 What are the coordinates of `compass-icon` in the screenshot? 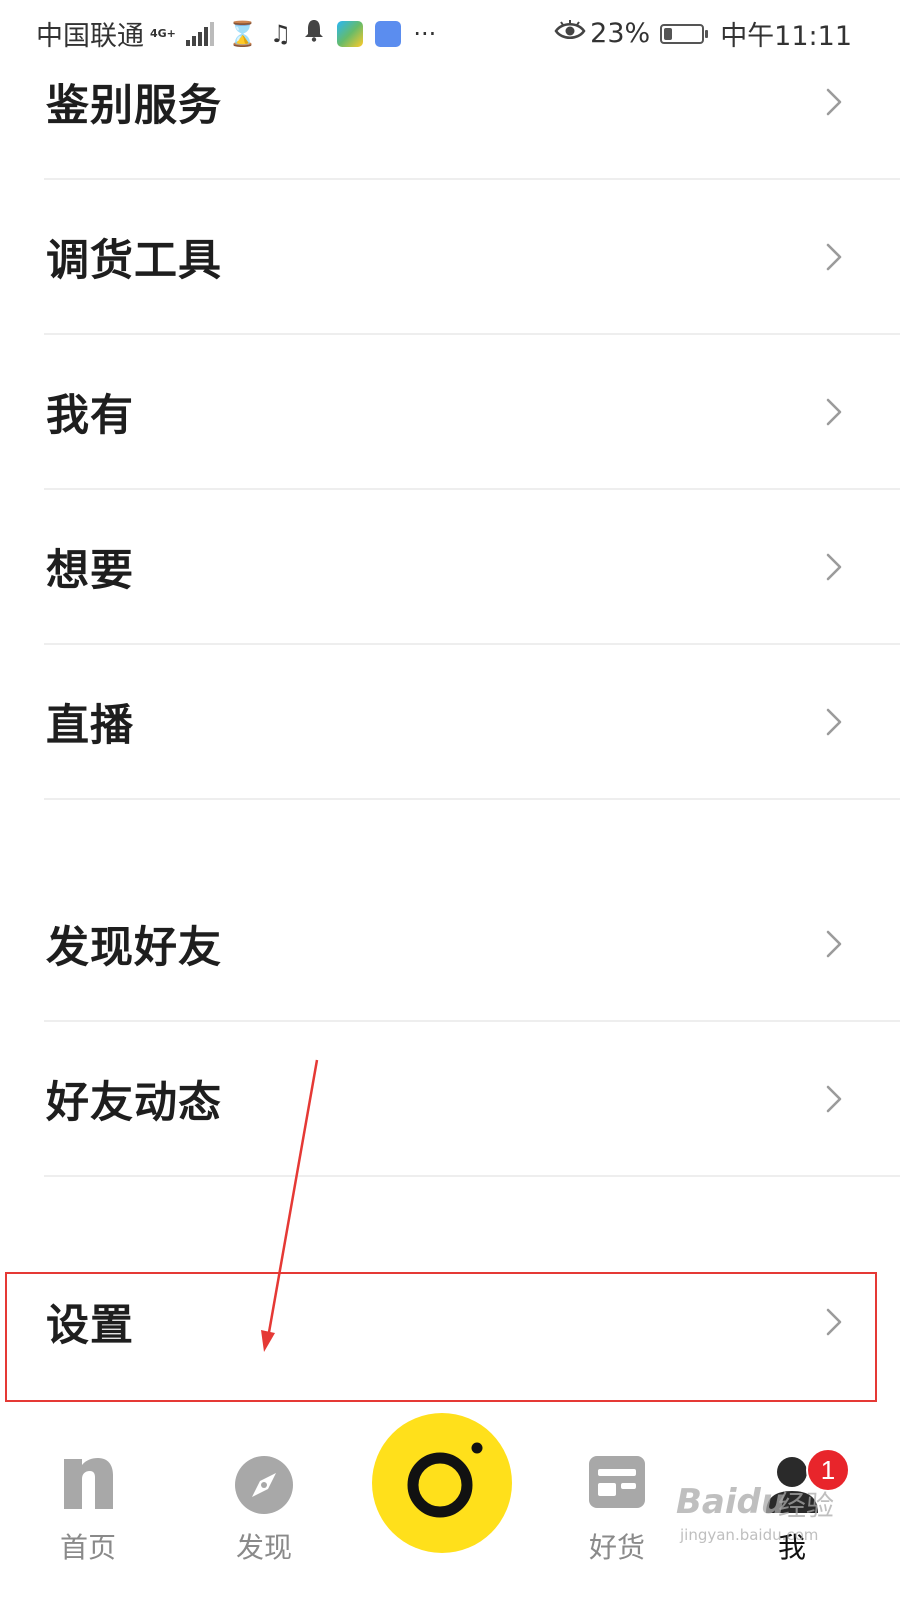 It's located at (264, 1485).